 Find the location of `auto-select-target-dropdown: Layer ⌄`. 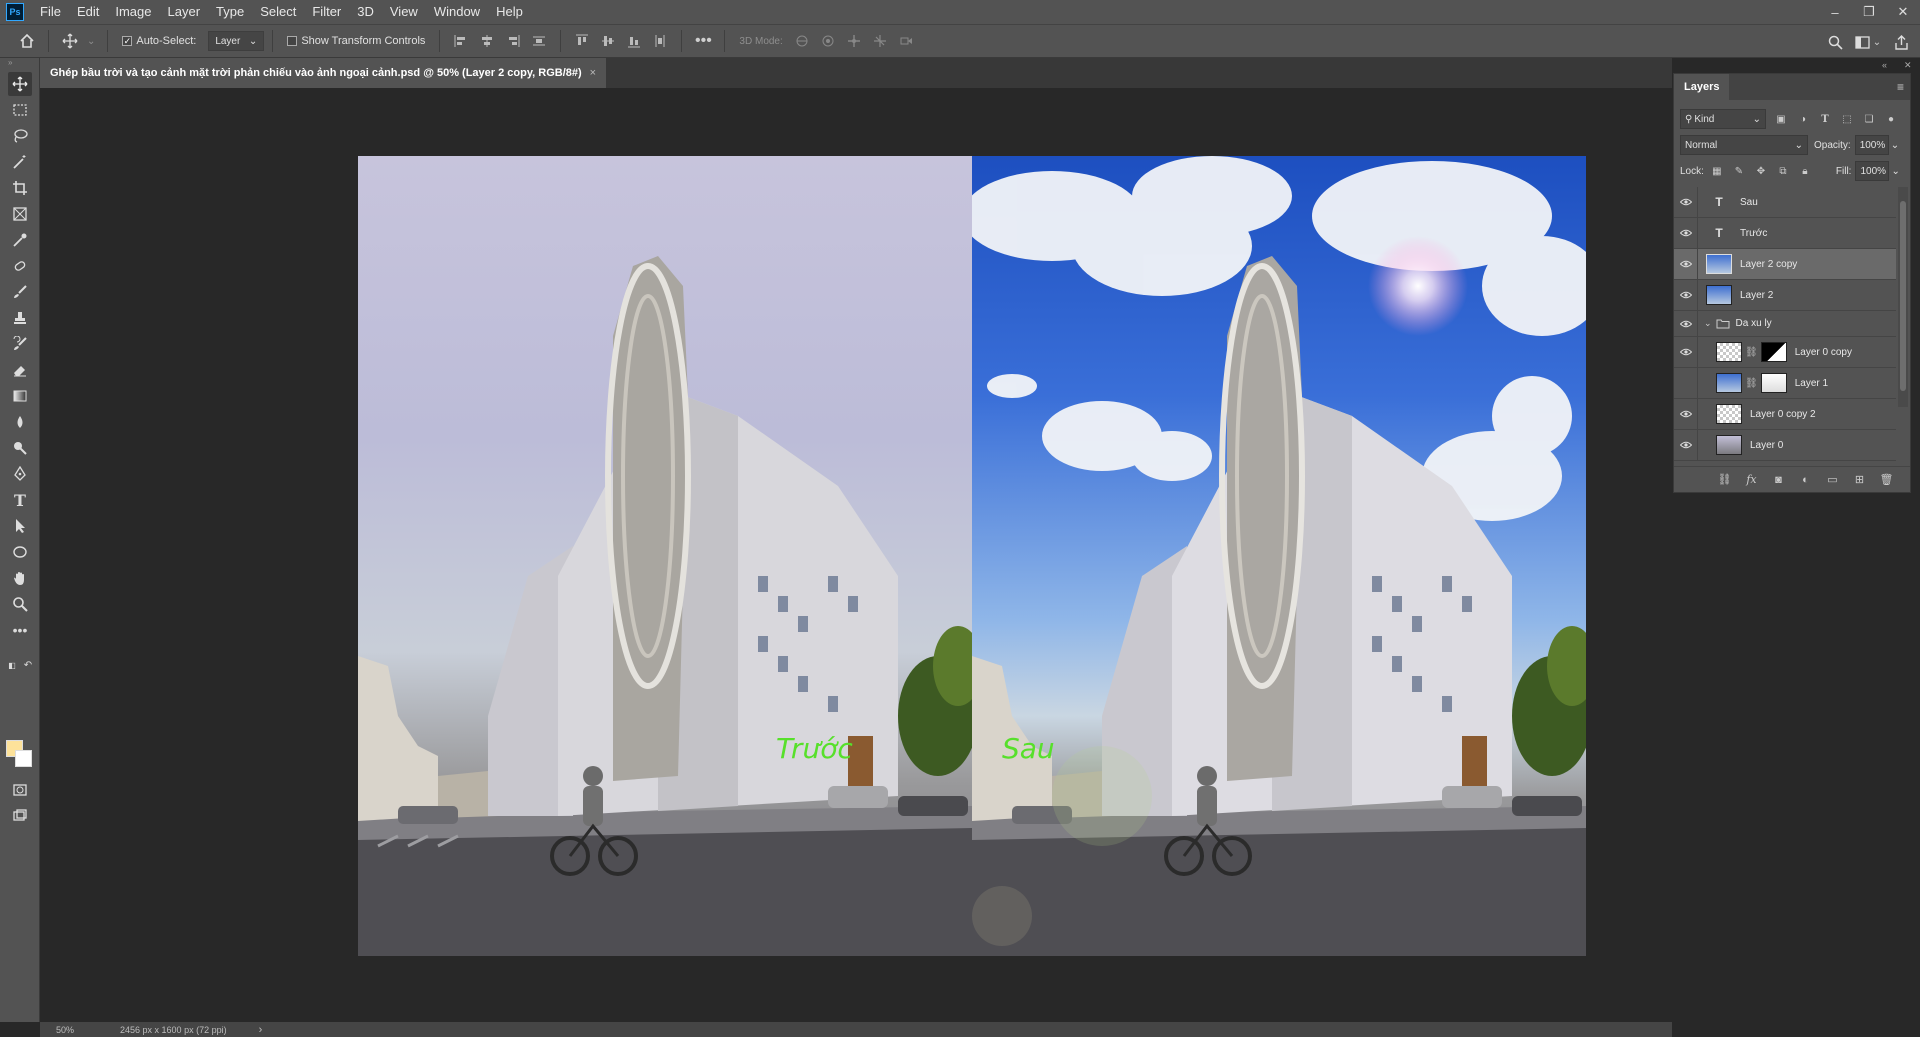

auto-select-target-dropdown: Layer ⌄ is located at coordinates (236, 41).